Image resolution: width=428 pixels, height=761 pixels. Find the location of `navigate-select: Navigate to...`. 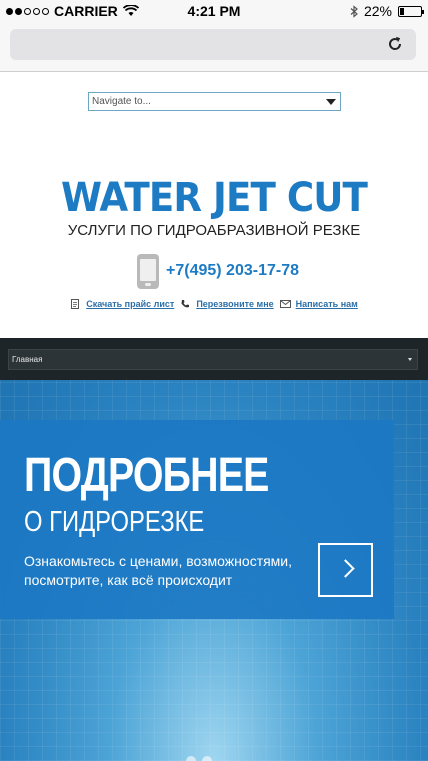

navigate-select: Navigate to... is located at coordinates (214, 101).